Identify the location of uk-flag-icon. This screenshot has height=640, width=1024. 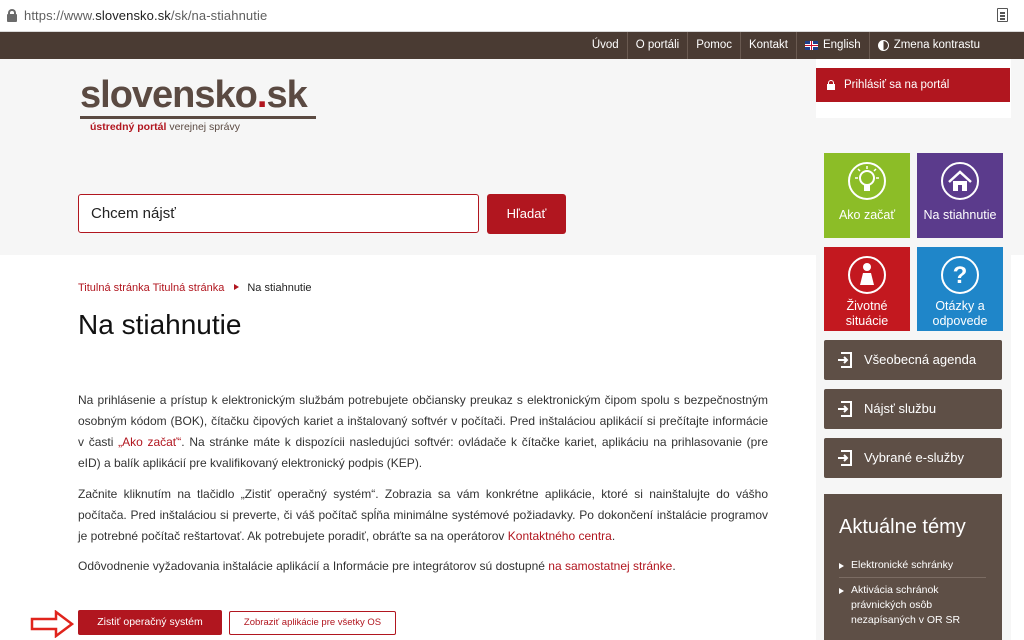
(811, 45).